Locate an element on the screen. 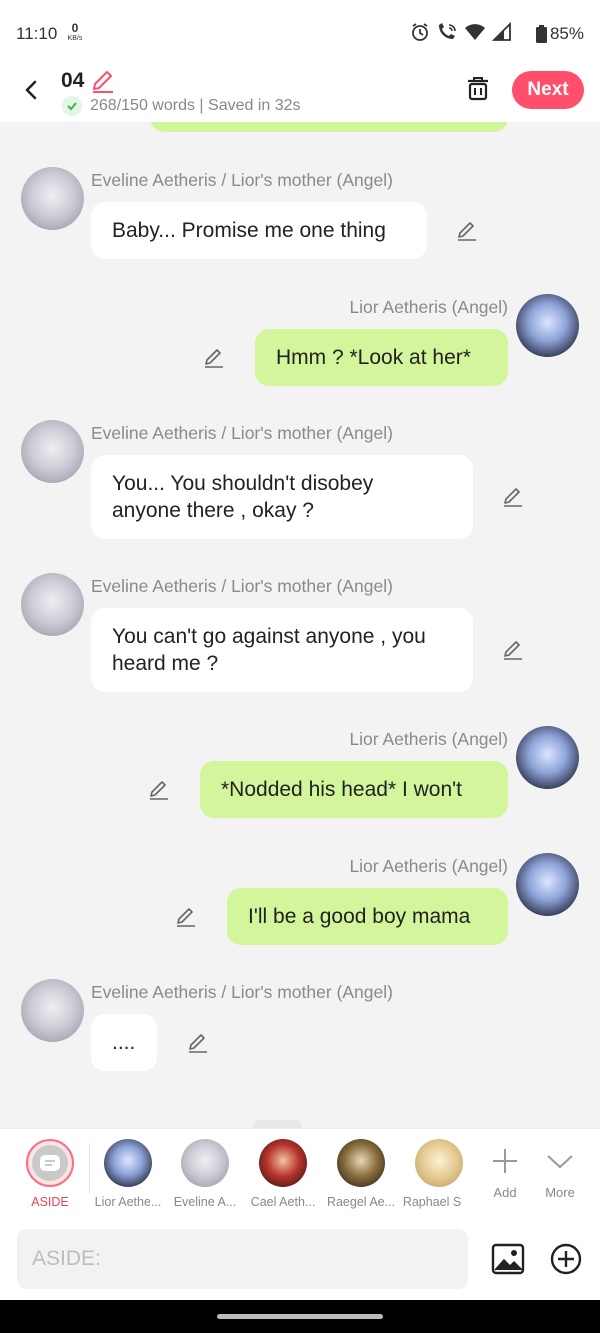 The width and height of the screenshot is (600, 1333). plus-icon is located at coordinates (505, 1161).